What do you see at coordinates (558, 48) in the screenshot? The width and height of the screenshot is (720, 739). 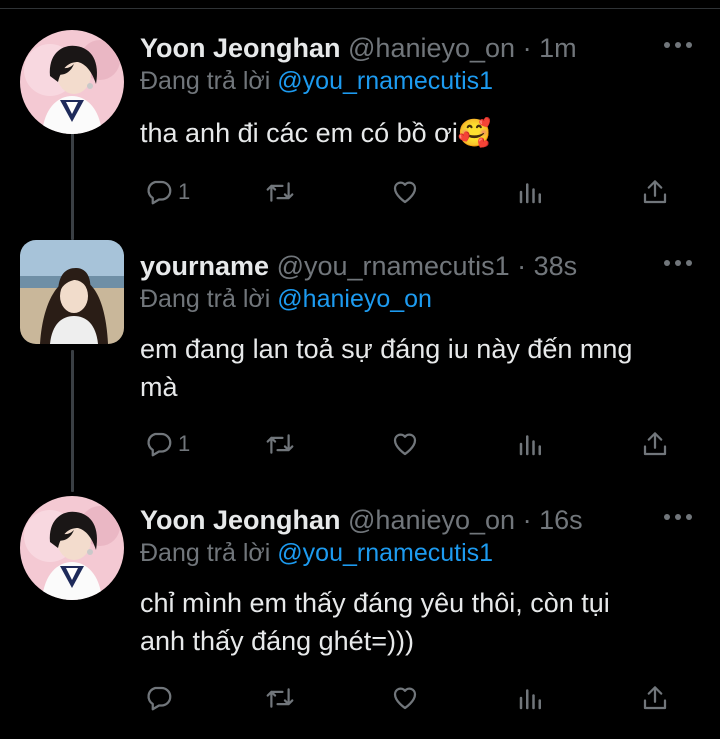 I see `timestamp: 1m` at bounding box center [558, 48].